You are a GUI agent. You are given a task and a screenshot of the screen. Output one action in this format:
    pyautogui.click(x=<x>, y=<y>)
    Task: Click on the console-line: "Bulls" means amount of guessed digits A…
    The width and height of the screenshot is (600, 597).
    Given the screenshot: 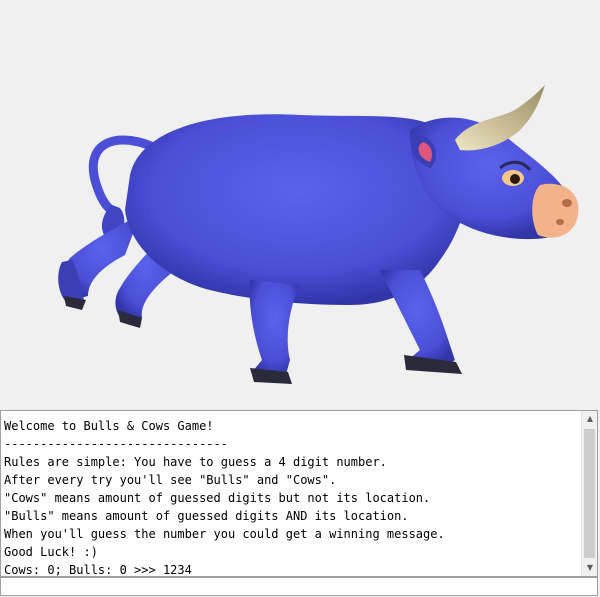 What is the action you would take?
    pyautogui.click(x=206, y=516)
    